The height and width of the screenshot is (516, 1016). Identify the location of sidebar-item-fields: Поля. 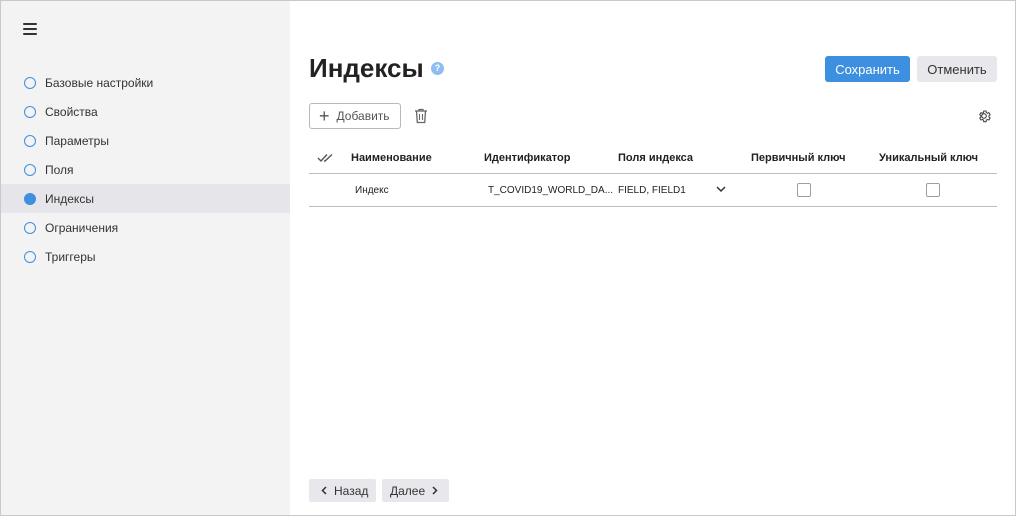
(145, 169).